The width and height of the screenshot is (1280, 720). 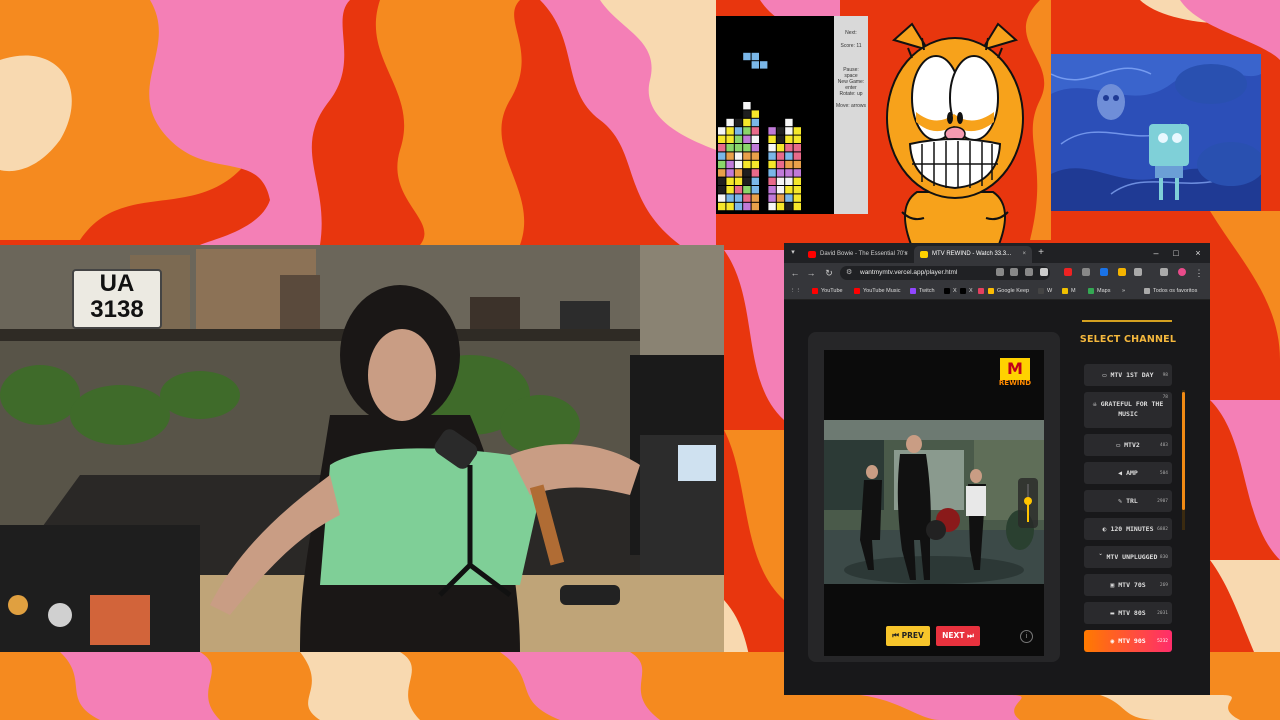 I want to click on channel-item-mtv-unplugged: ˇ MTV UNPLUGGED 830, so click(x=1128, y=557).